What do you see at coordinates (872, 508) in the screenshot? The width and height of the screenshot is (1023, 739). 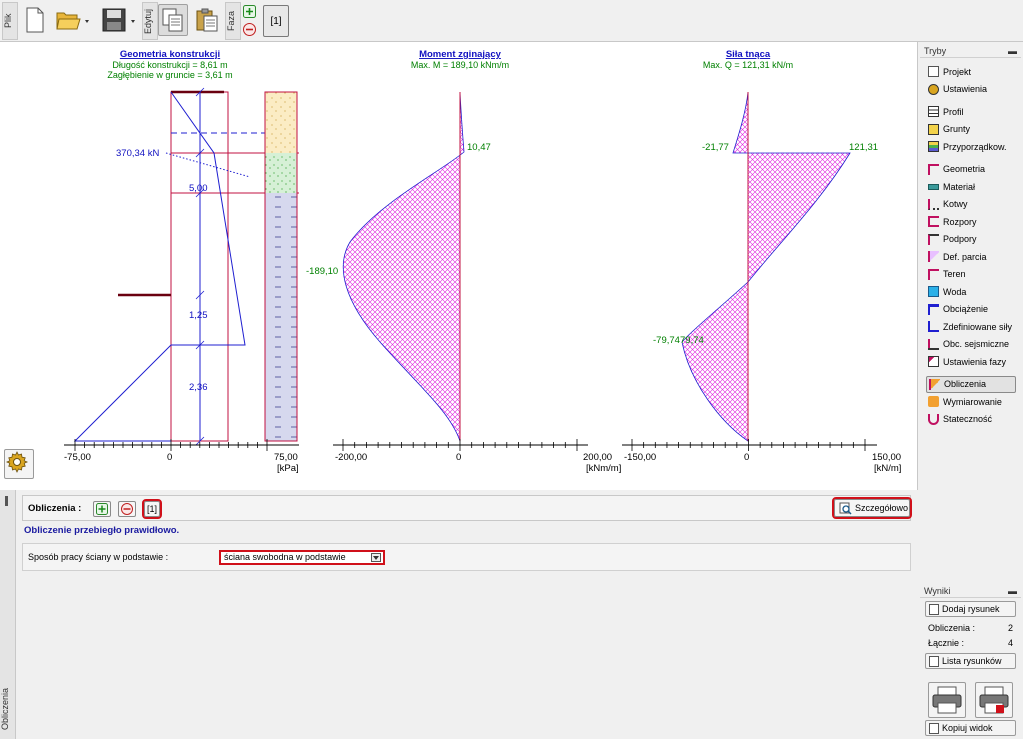 I see `details-button: Szczegółowo` at bounding box center [872, 508].